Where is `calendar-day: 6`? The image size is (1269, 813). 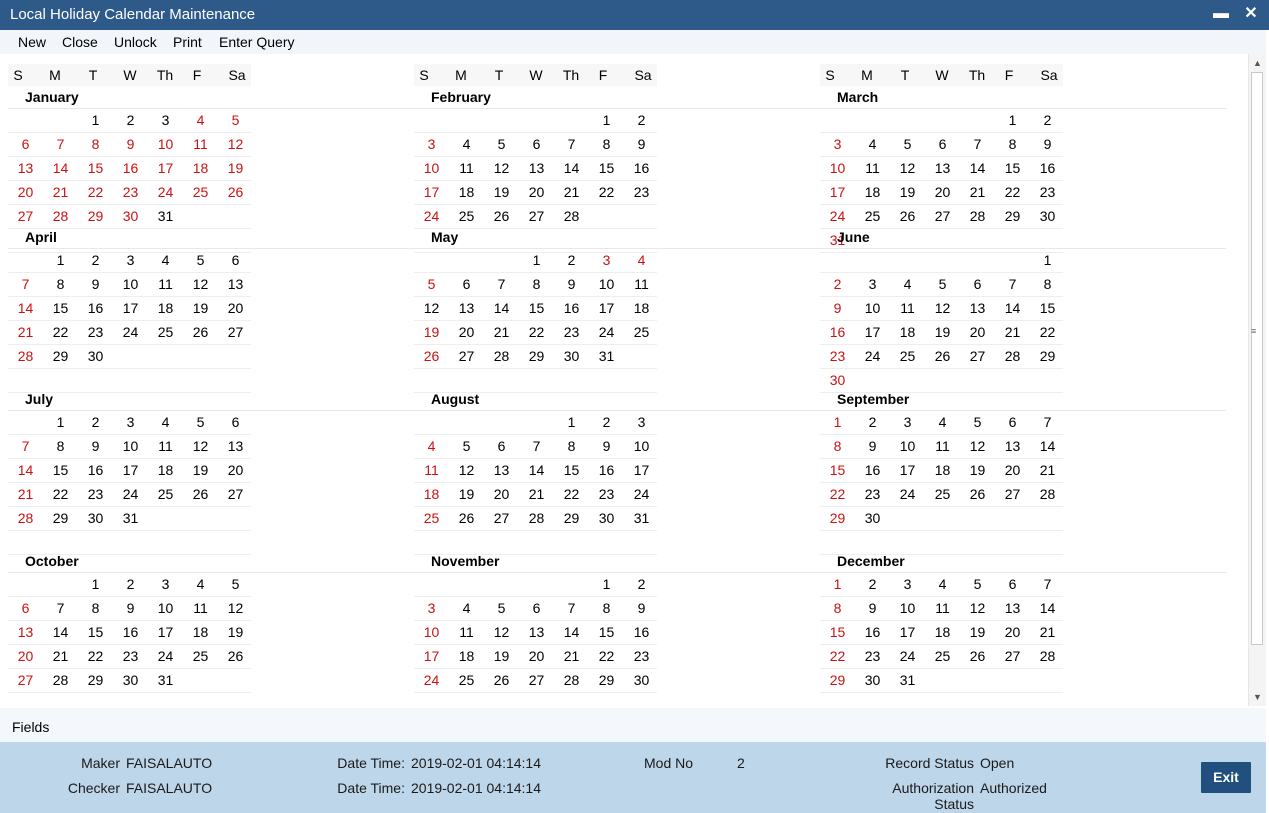
calendar-day: 6 is located at coordinates (25, 608).